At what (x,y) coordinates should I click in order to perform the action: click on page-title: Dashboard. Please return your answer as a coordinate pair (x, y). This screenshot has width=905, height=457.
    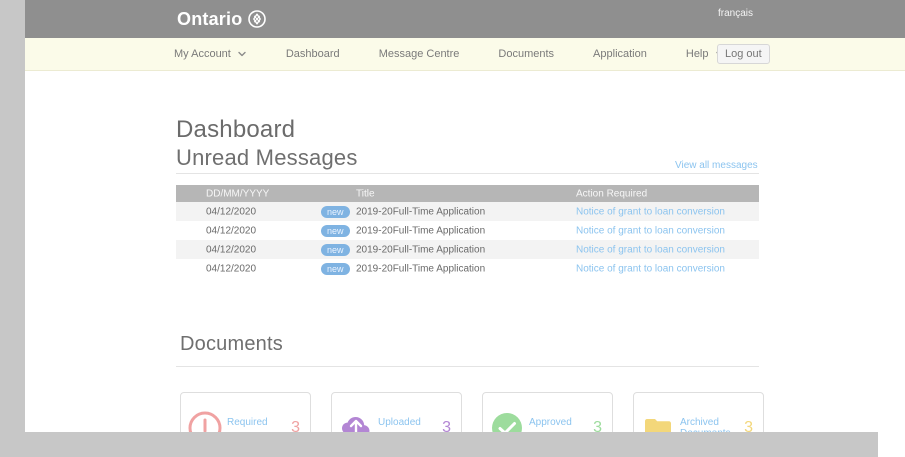
    Looking at the image, I should click on (236, 130).